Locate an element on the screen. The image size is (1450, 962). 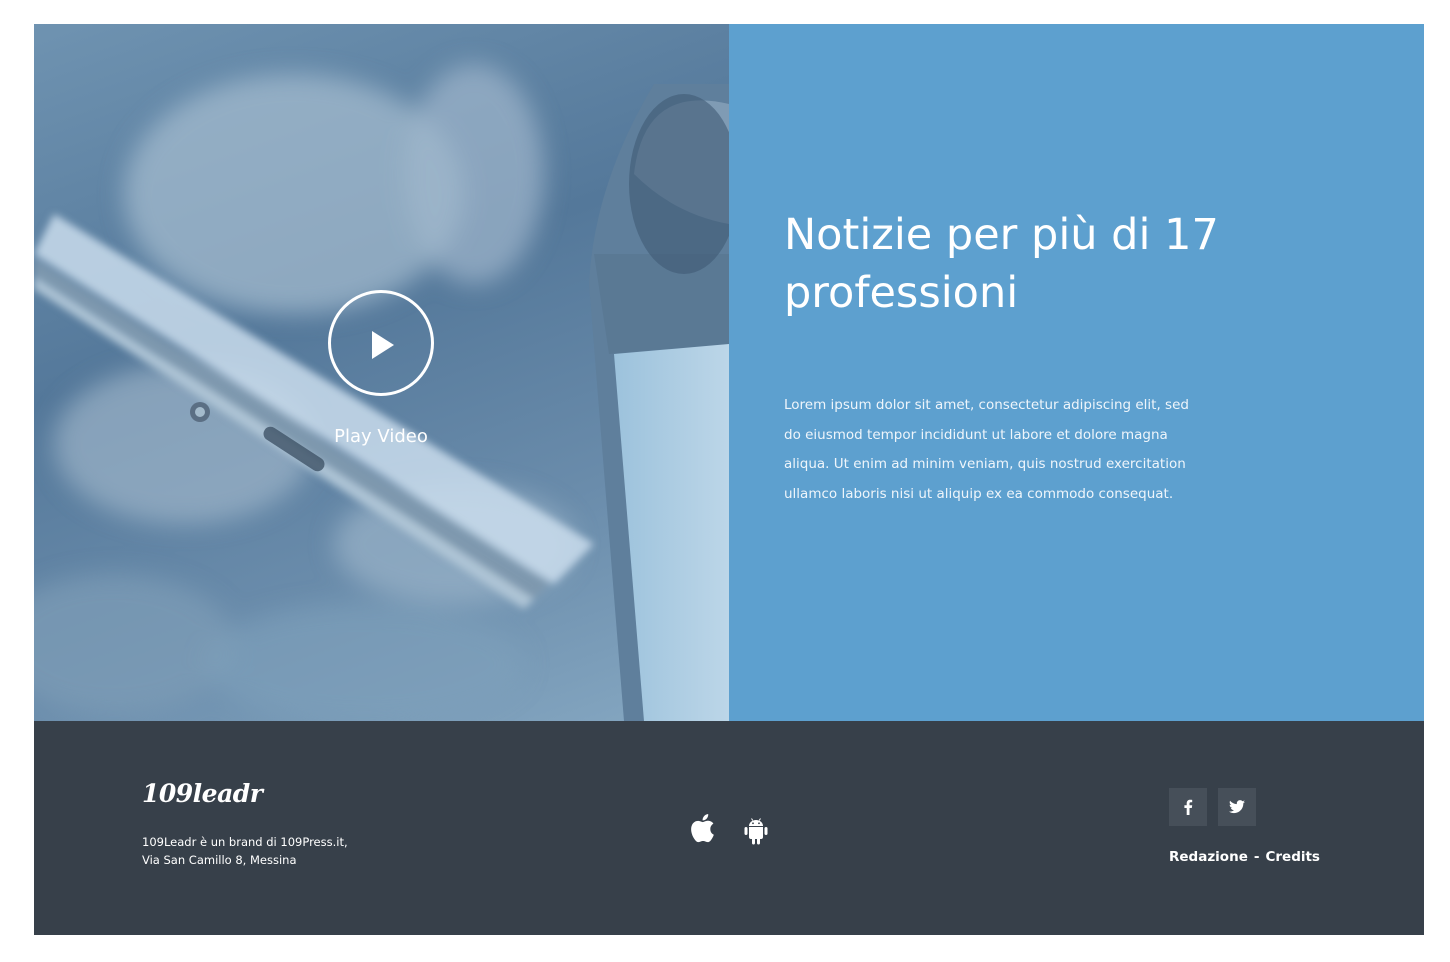
play-button is located at coordinates (381, 343).